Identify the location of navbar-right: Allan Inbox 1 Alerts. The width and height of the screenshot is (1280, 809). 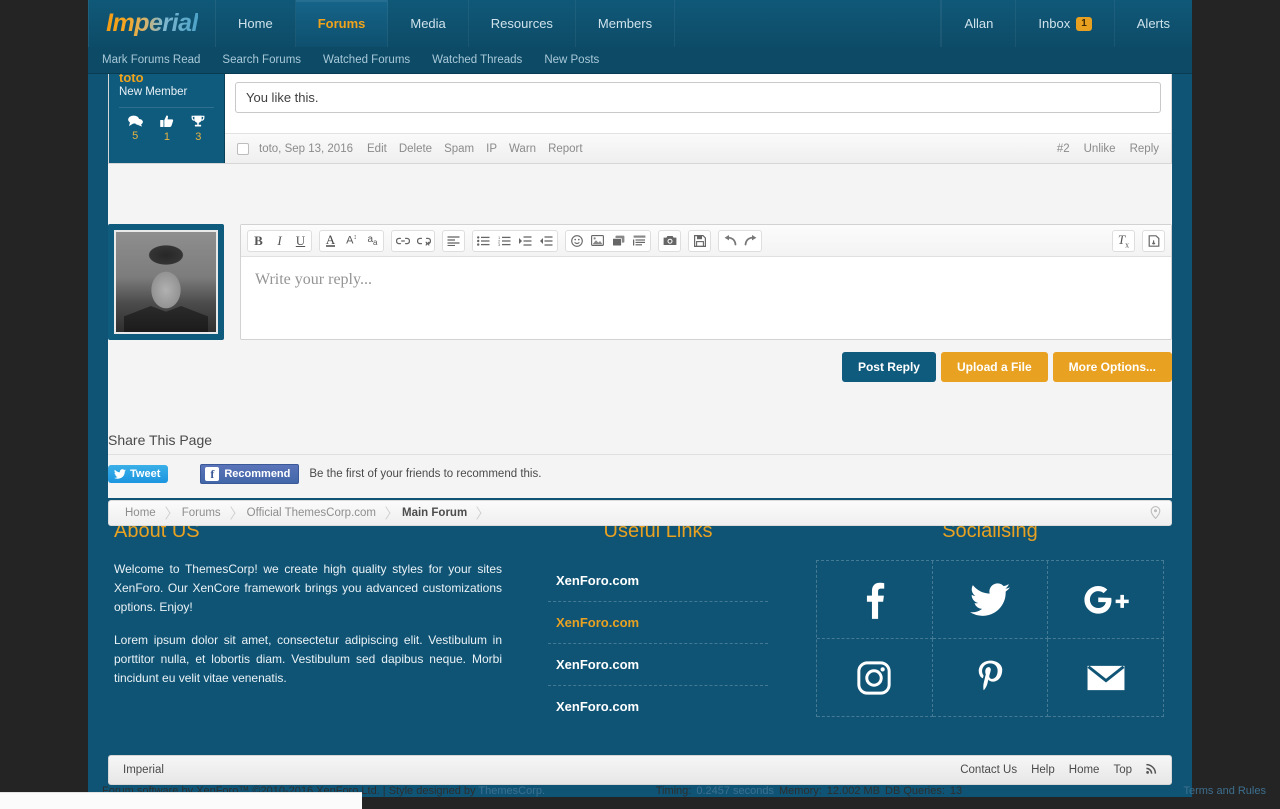
(1066, 23).